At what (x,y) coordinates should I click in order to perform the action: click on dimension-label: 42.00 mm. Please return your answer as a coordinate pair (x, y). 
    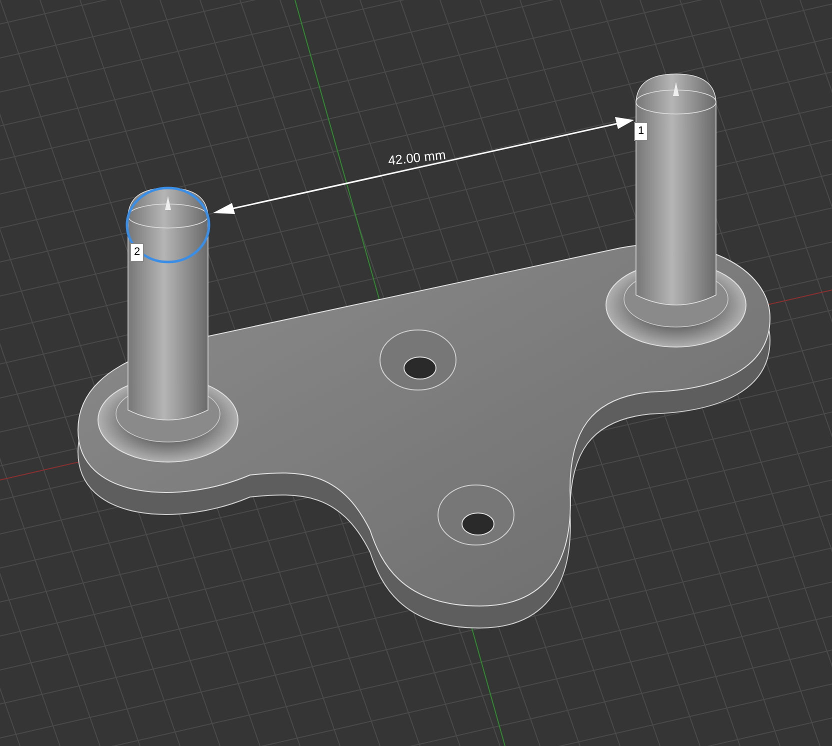
    Looking at the image, I should click on (417, 158).